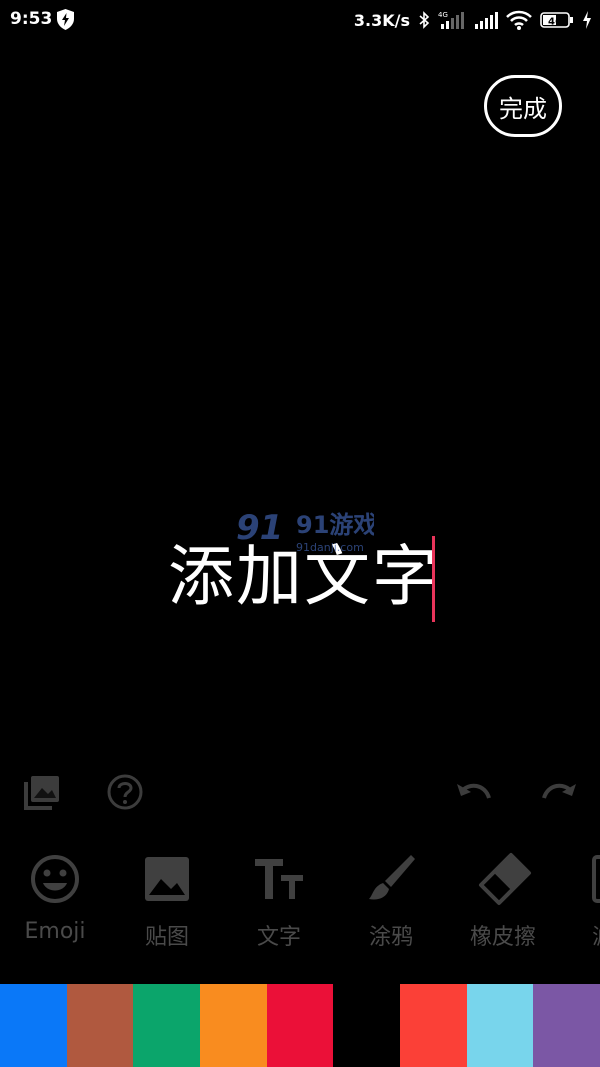 Image resolution: width=600 pixels, height=1067 pixels. Describe the element at coordinates (259, 528) in the screenshot. I see `svg-text: 91` at that location.